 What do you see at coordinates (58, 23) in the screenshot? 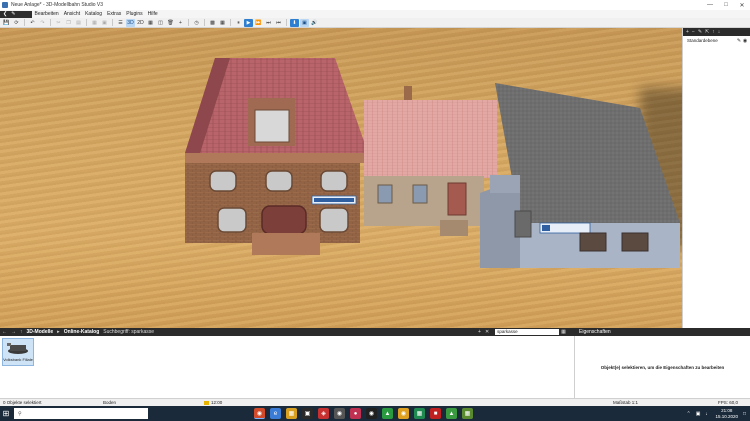
I see `cut-icon: ✂` at bounding box center [58, 23].